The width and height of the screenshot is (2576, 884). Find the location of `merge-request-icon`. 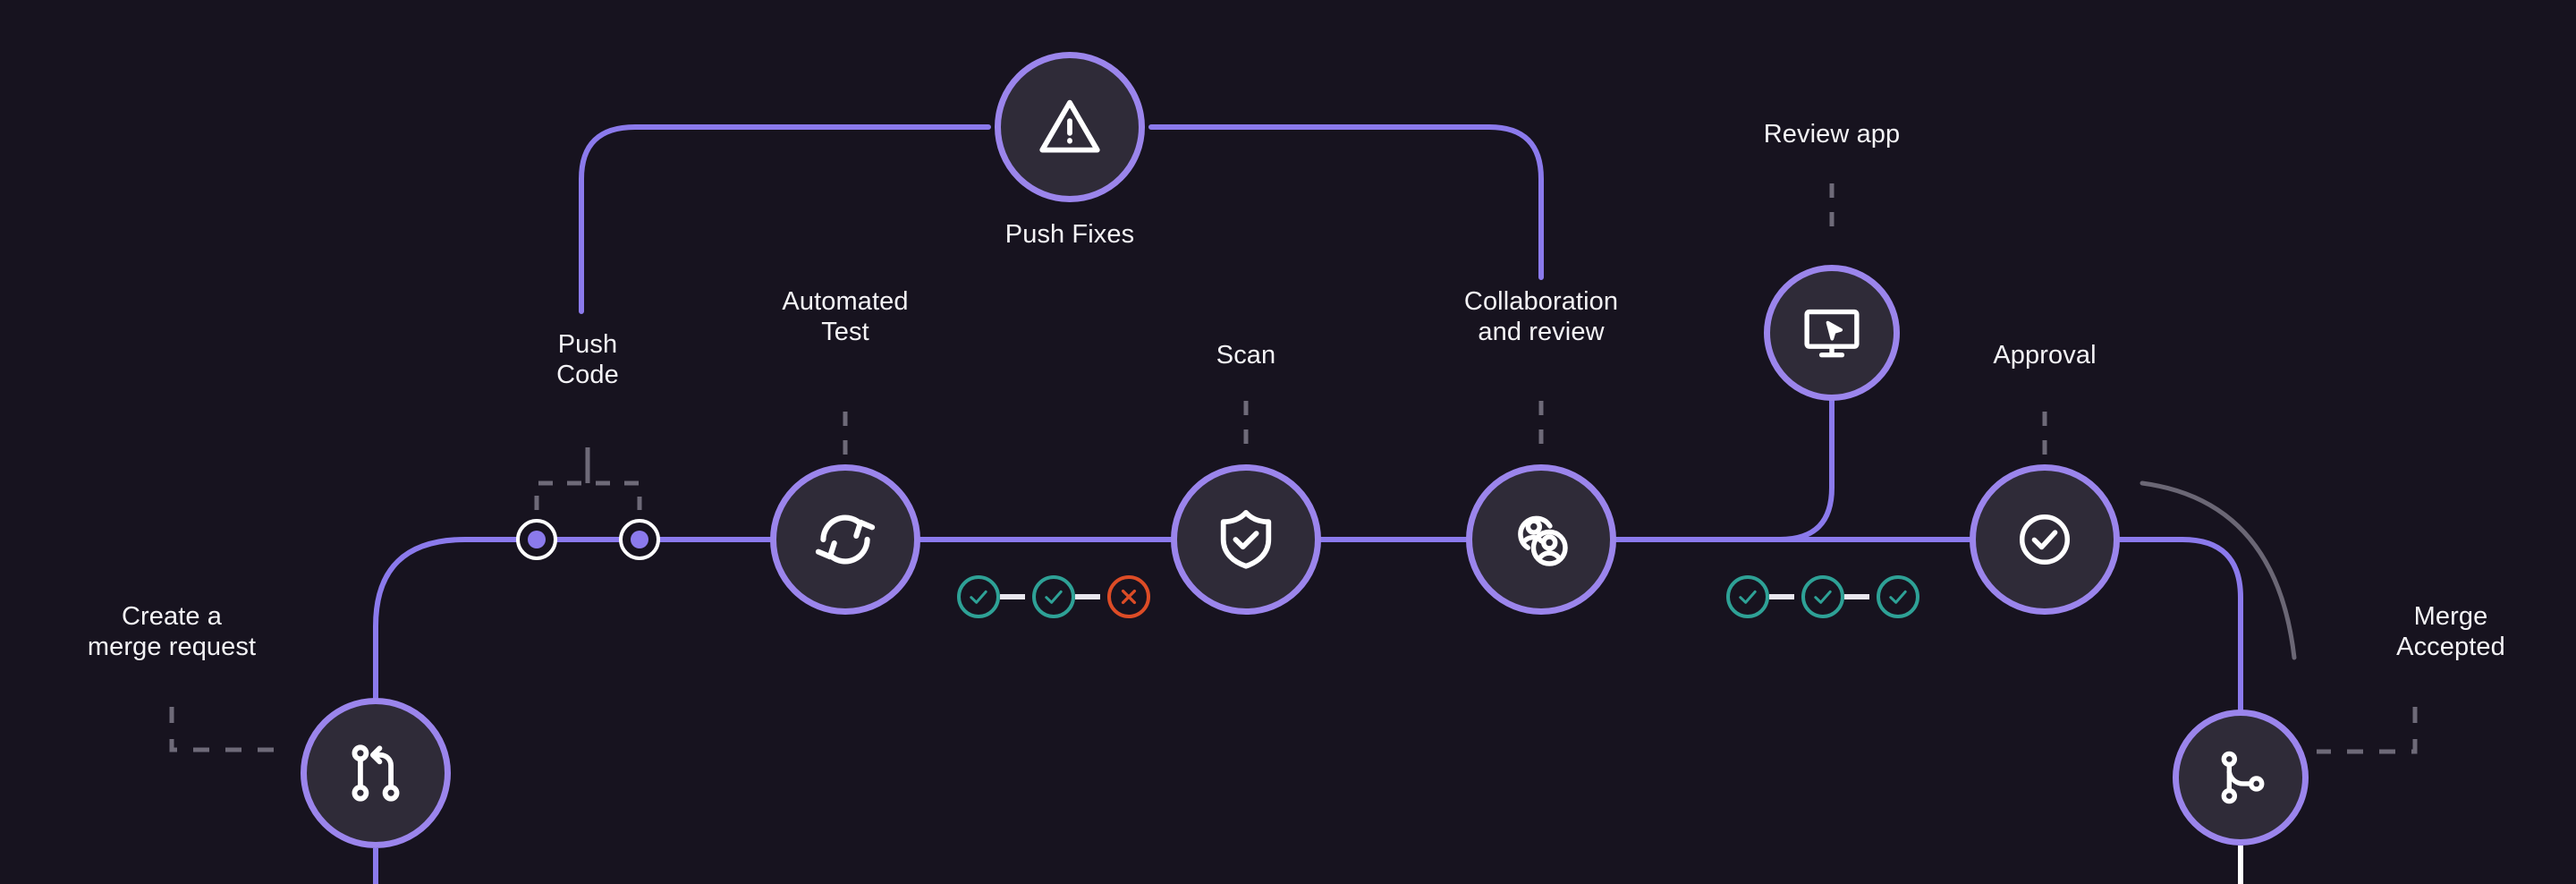

merge-request-icon is located at coordinates (376, 773).